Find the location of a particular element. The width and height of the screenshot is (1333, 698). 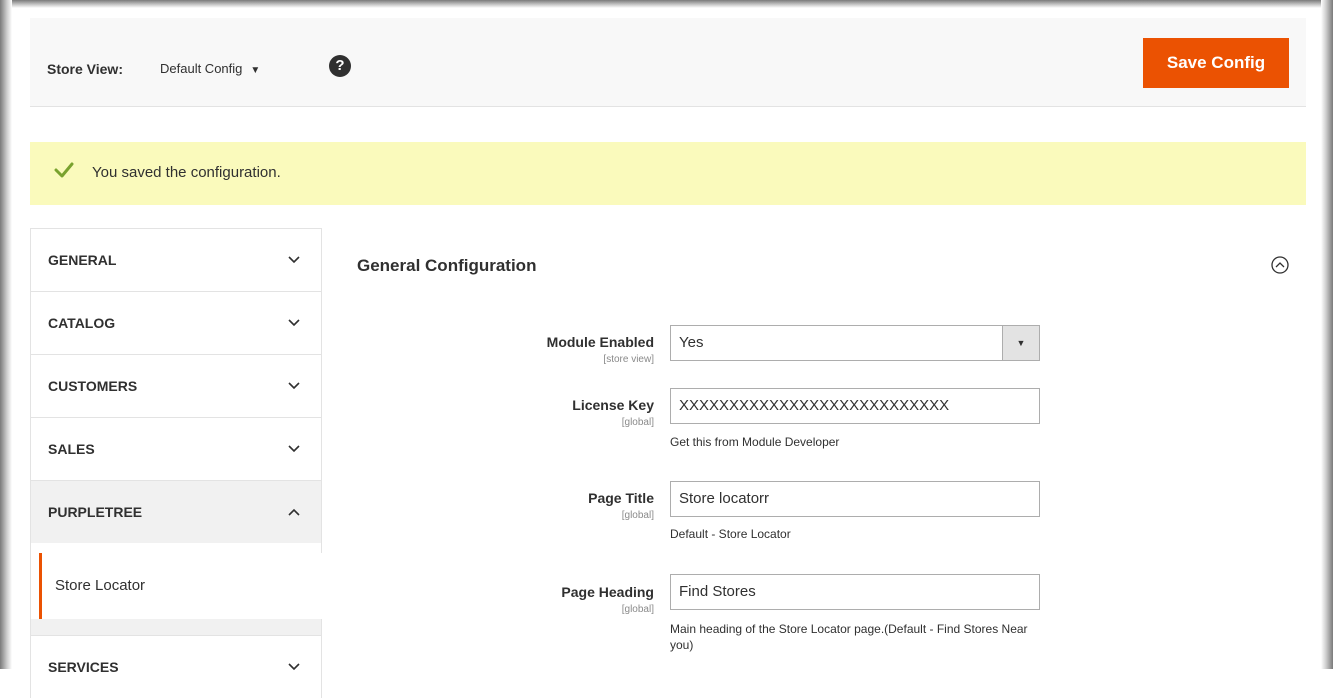

tab-label: PURPLETREE is located at coordinates (95, 512).